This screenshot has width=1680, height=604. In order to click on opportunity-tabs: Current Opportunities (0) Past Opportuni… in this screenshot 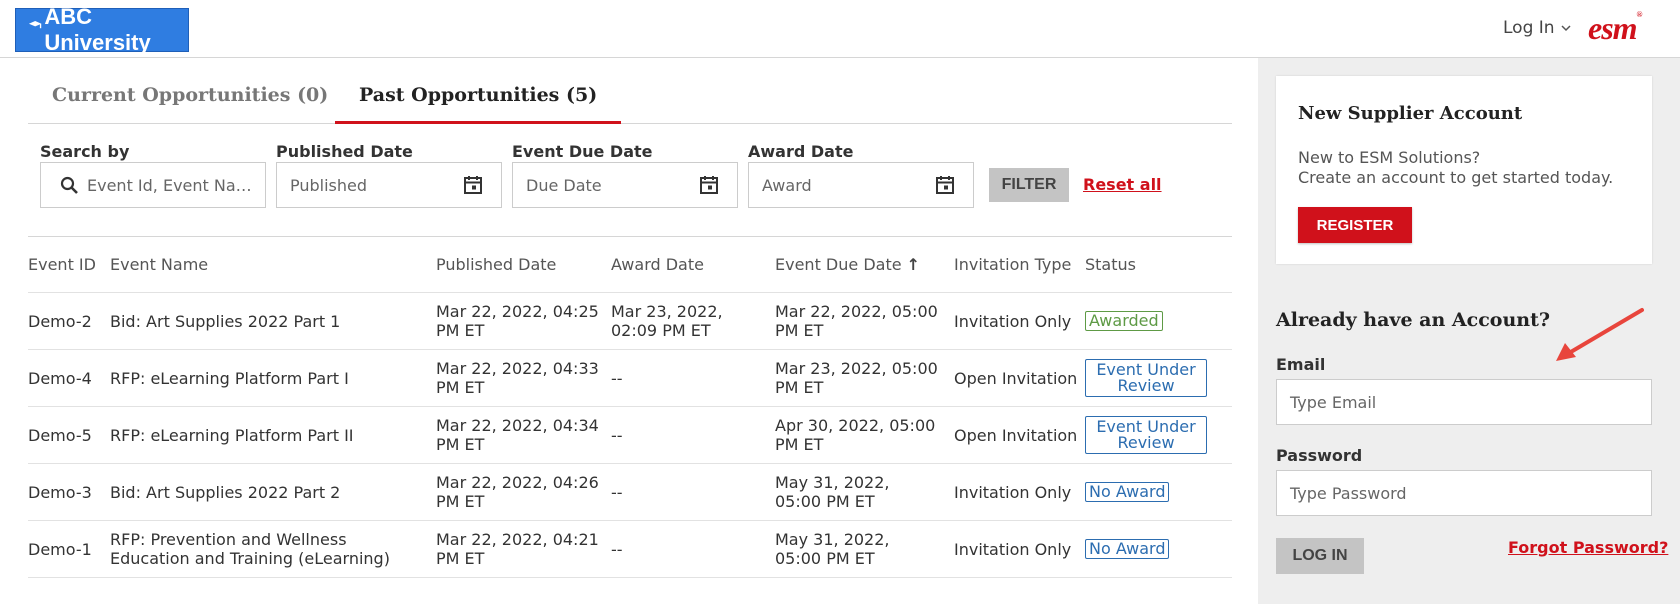, I will do `click(630, 101)`.